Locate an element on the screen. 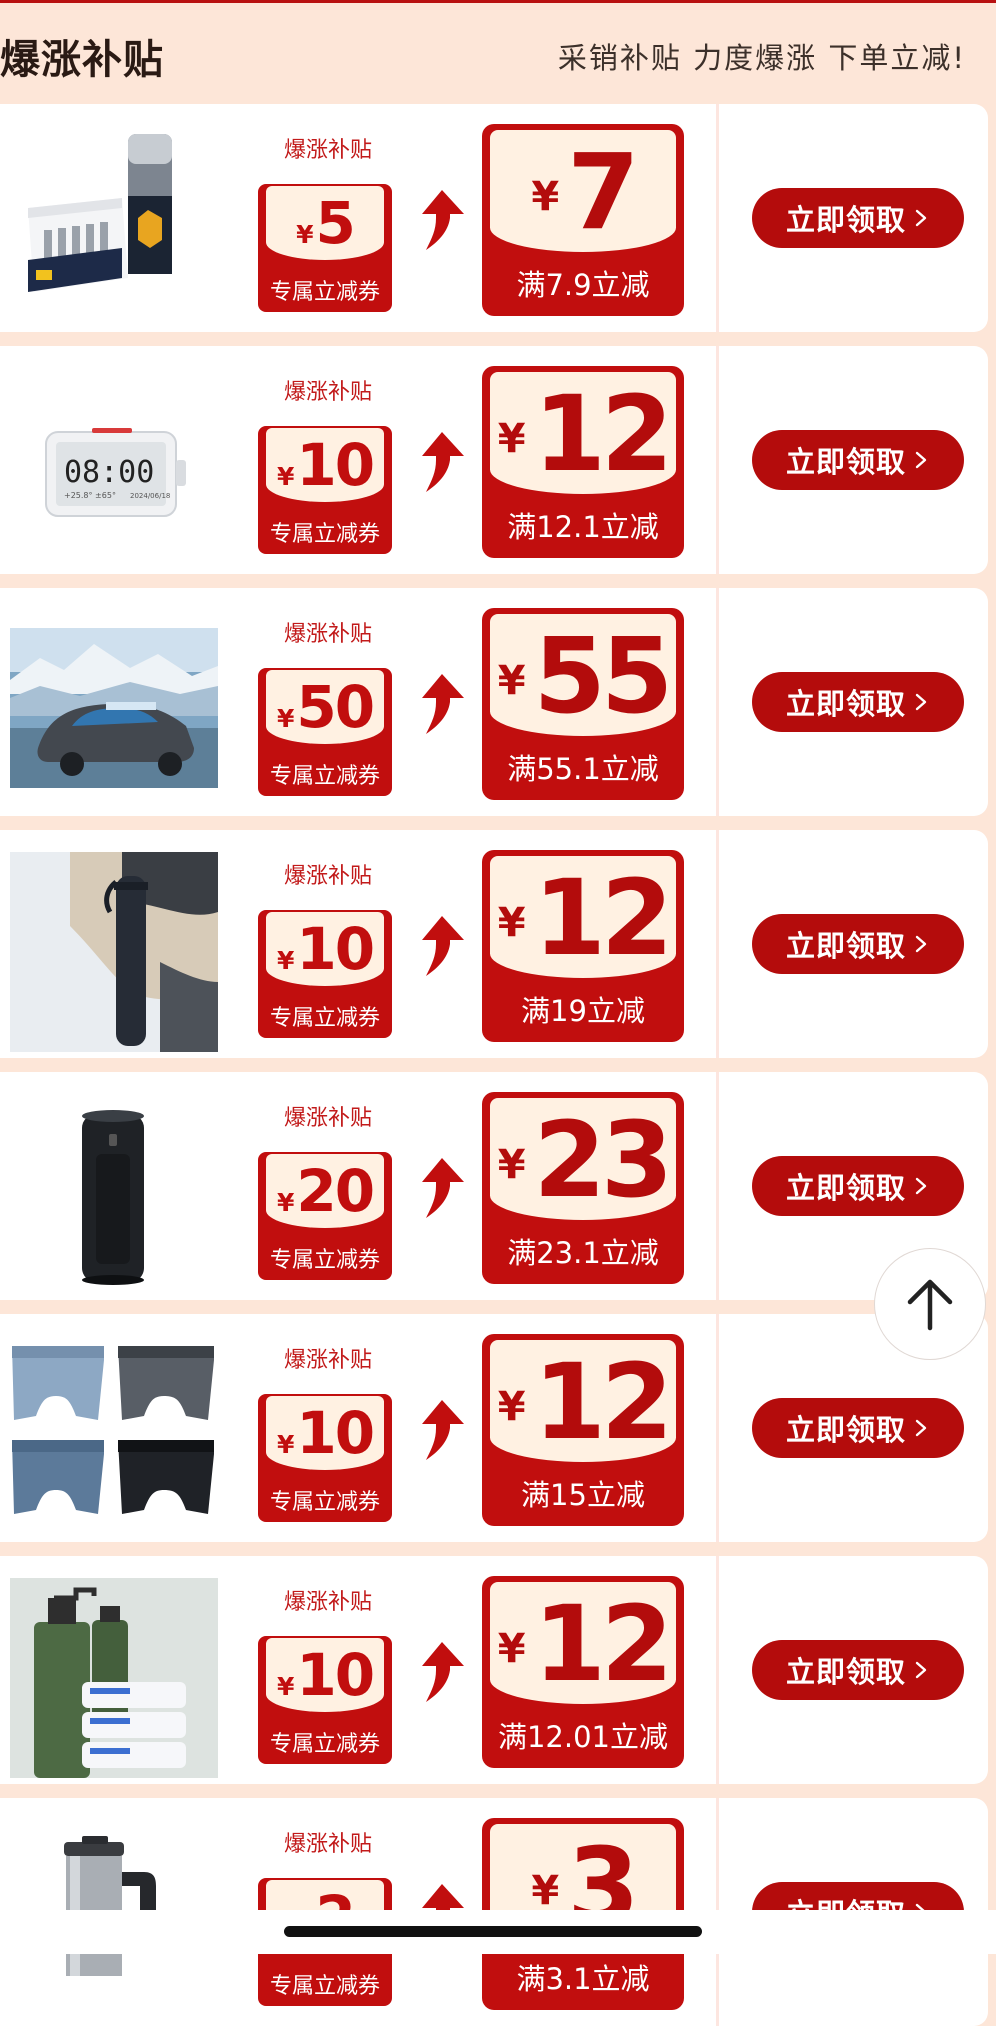 This screenshot has width=996, height=2026. boost-value: ¥23 is located at coordinates (583, 1162).